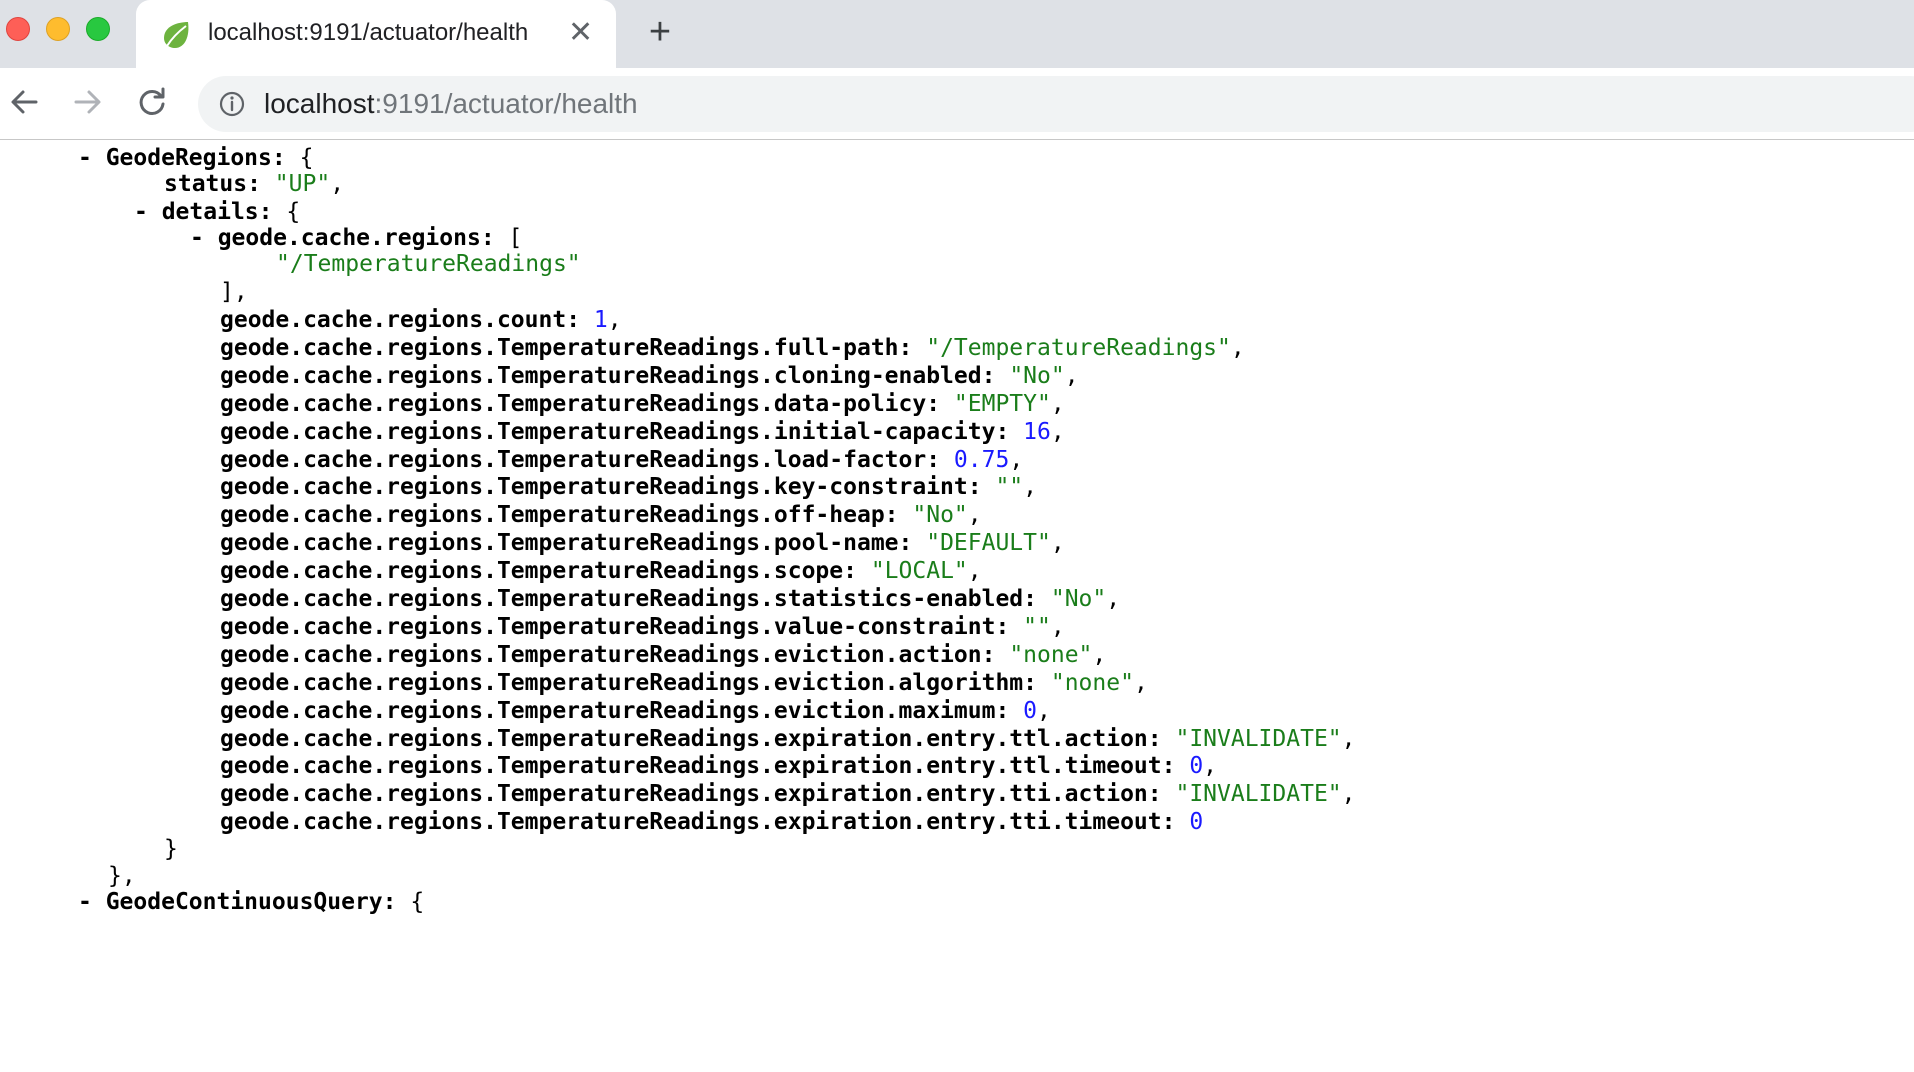  I want to click on json-key: status, so click(206, 184).